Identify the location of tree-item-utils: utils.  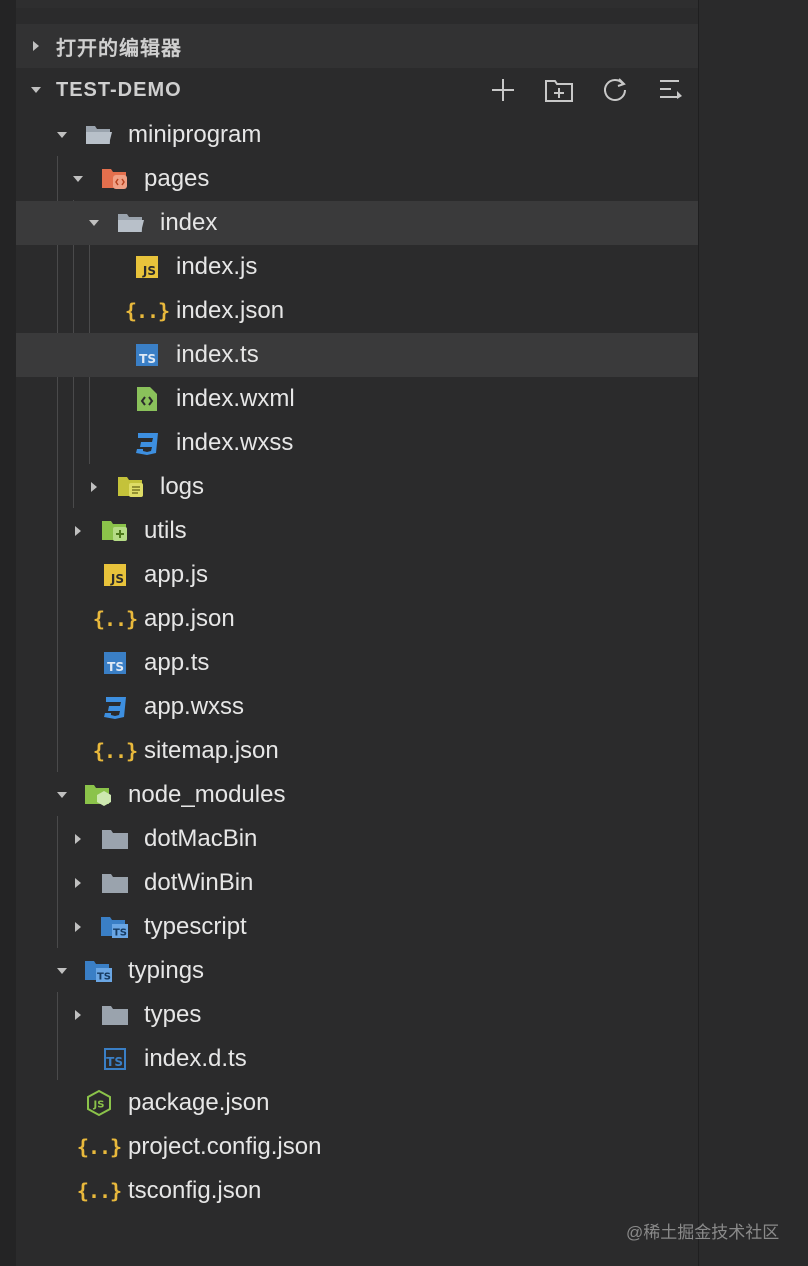
(357, 531).